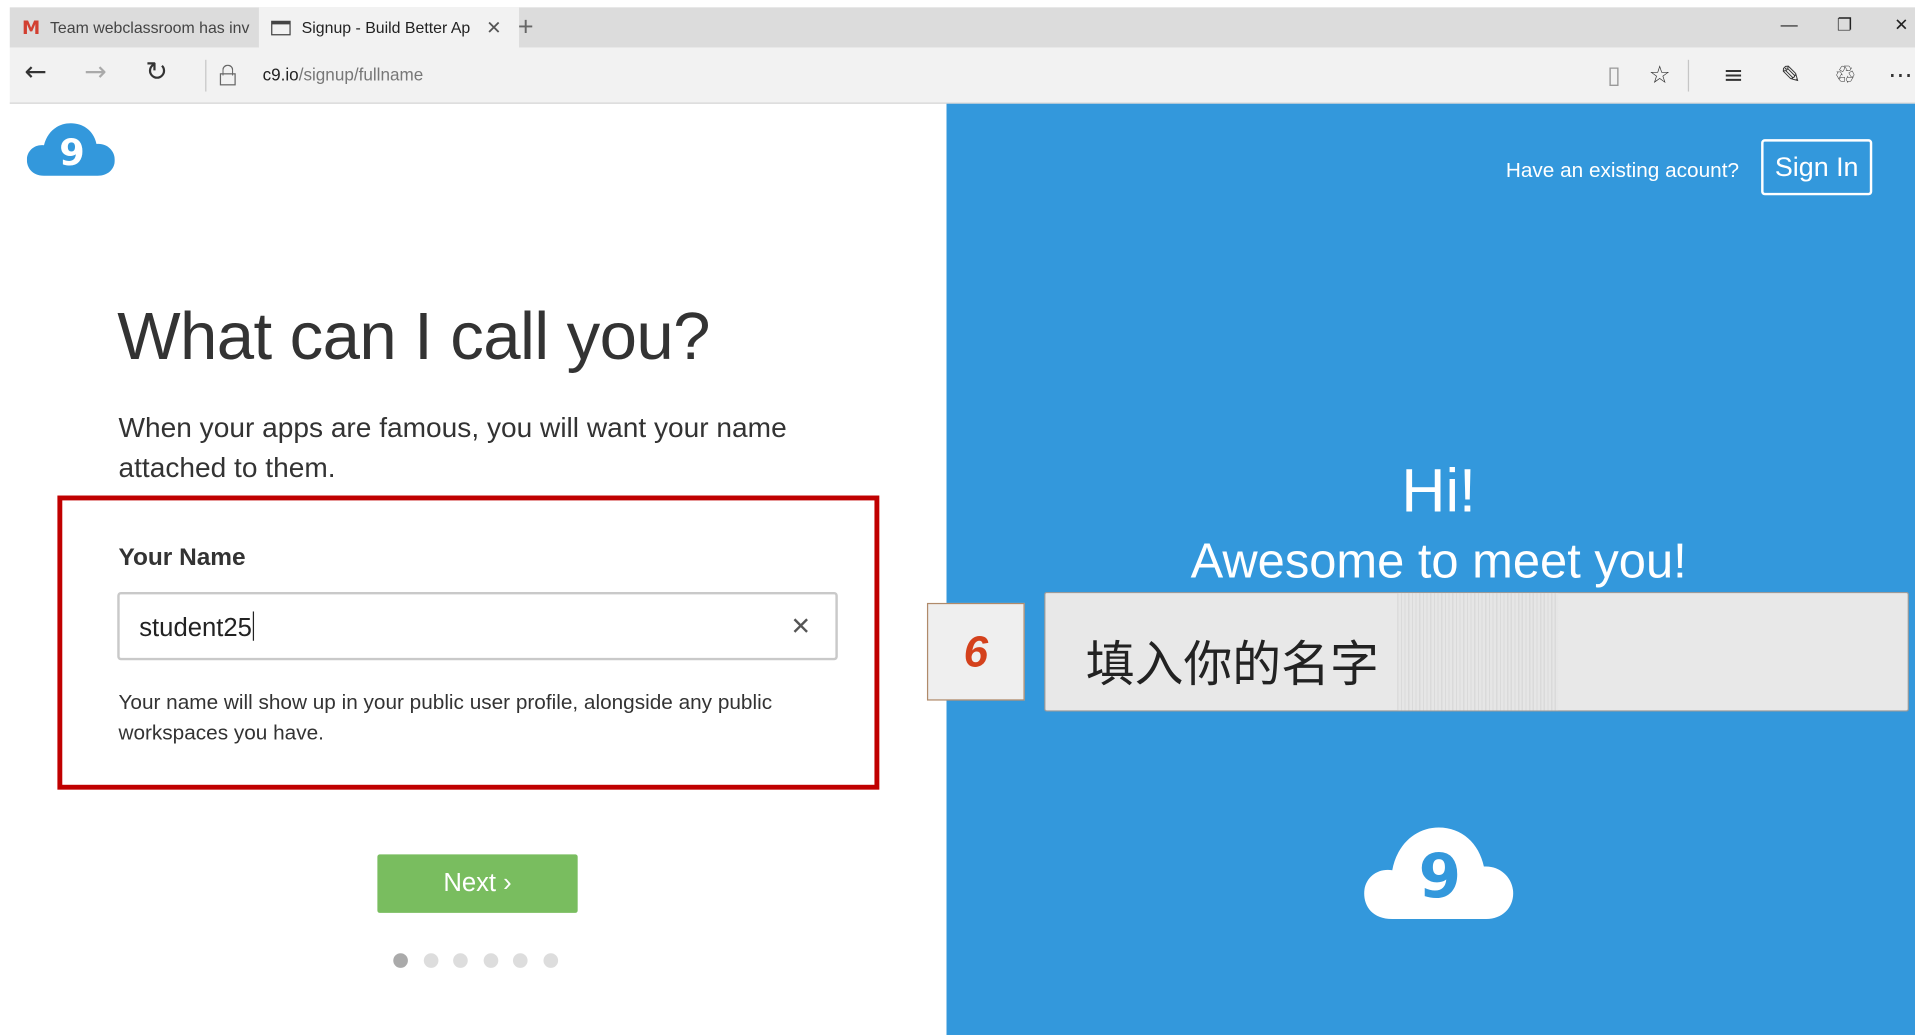 This screenshot has height=1035, width=1915. I want to click on forward-arrow-icon: →, so click(95, 72).